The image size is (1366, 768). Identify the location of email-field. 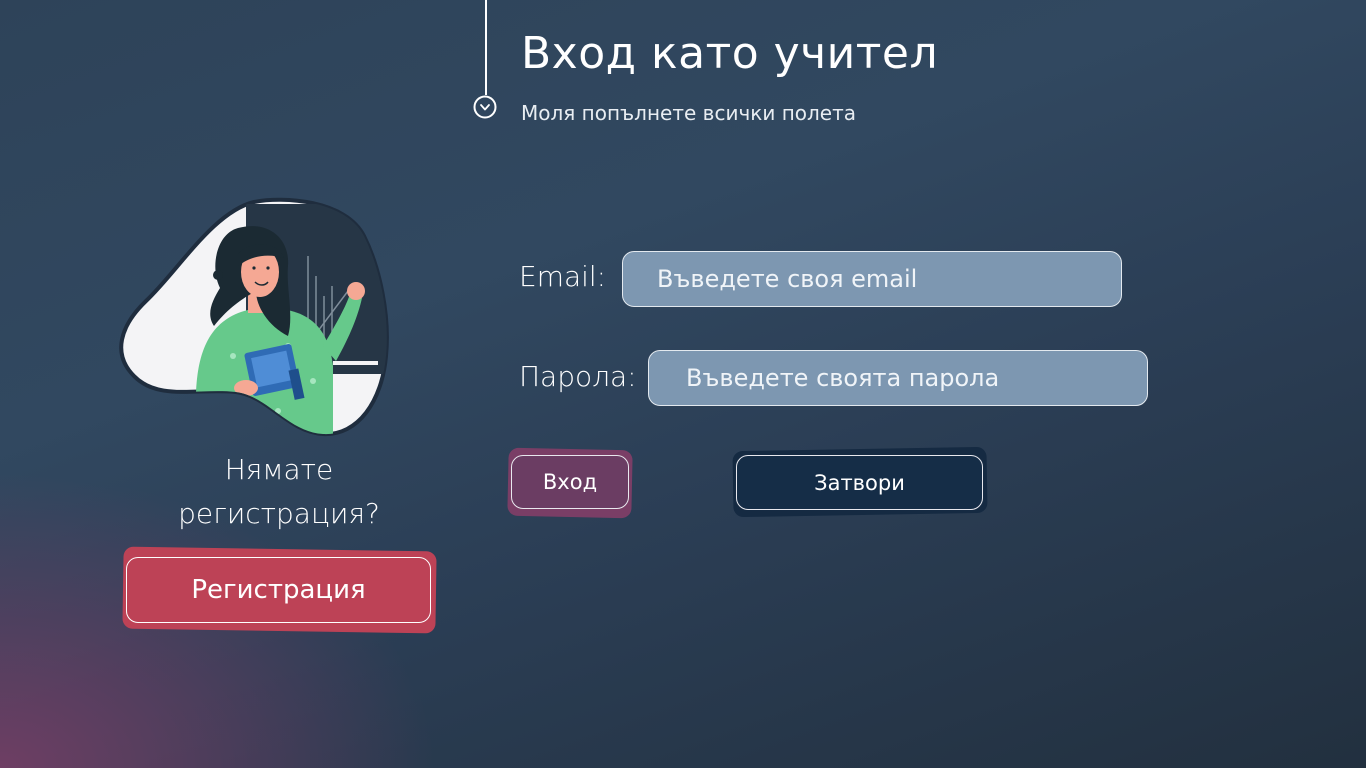
(872, 279).